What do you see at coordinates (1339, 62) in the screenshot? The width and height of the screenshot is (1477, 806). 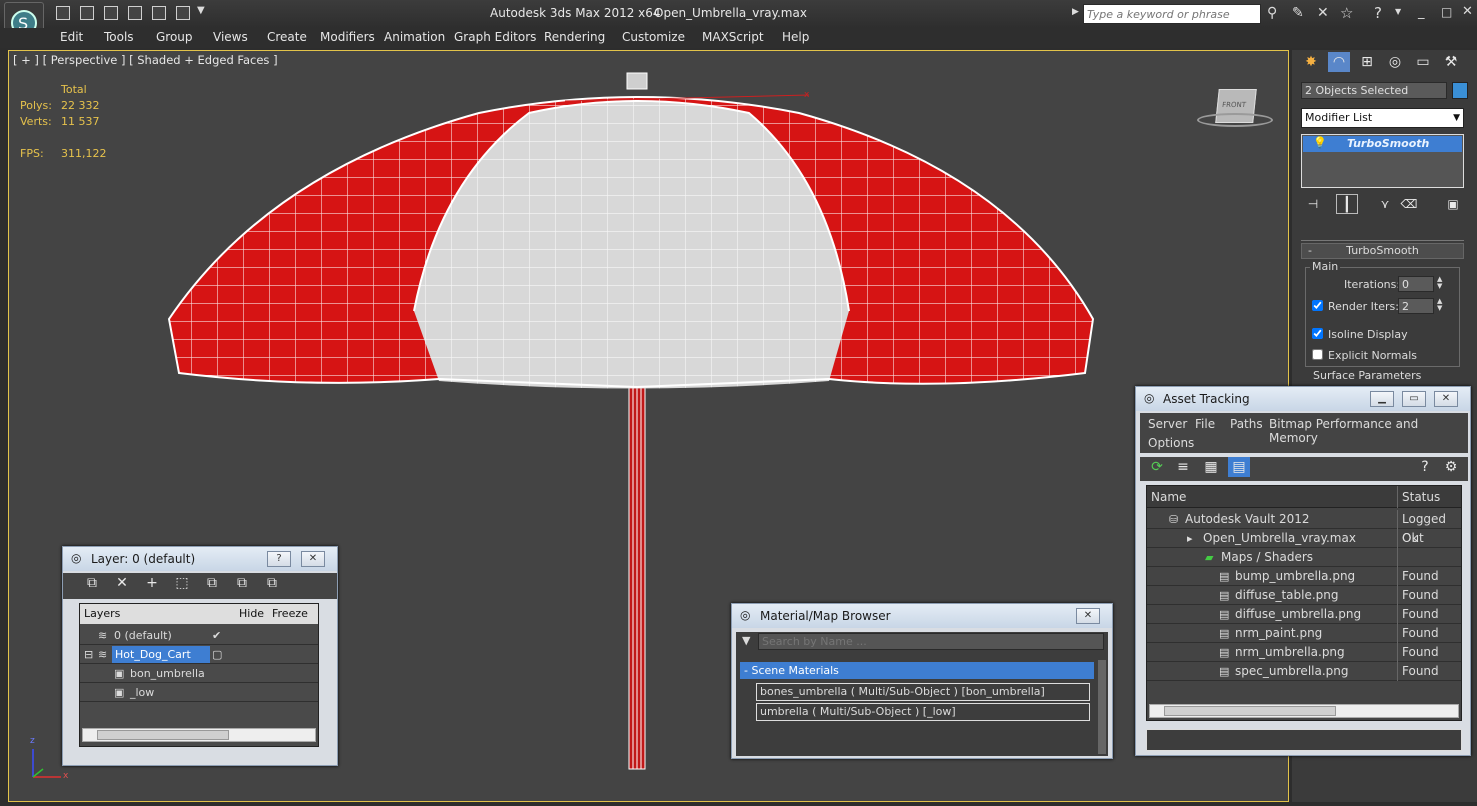 I see `modify-tab-icon: ◠` at bounding box center [1339, 62].